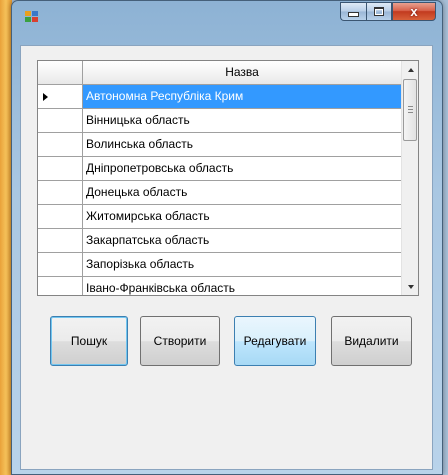  What do you see at coordinates (89, 341) in the screenshot?
I see `search-button: Пошук` at bounding box center [89, 341].